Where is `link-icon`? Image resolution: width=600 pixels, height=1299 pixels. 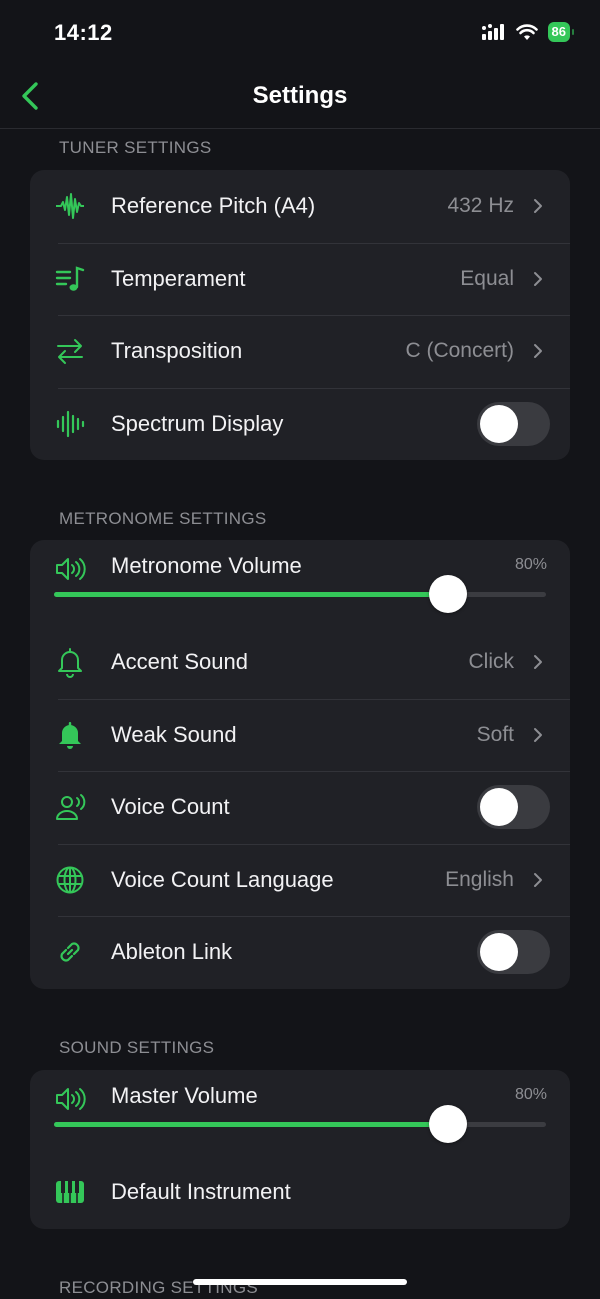
link-icon is located at coordinates (70, 952).